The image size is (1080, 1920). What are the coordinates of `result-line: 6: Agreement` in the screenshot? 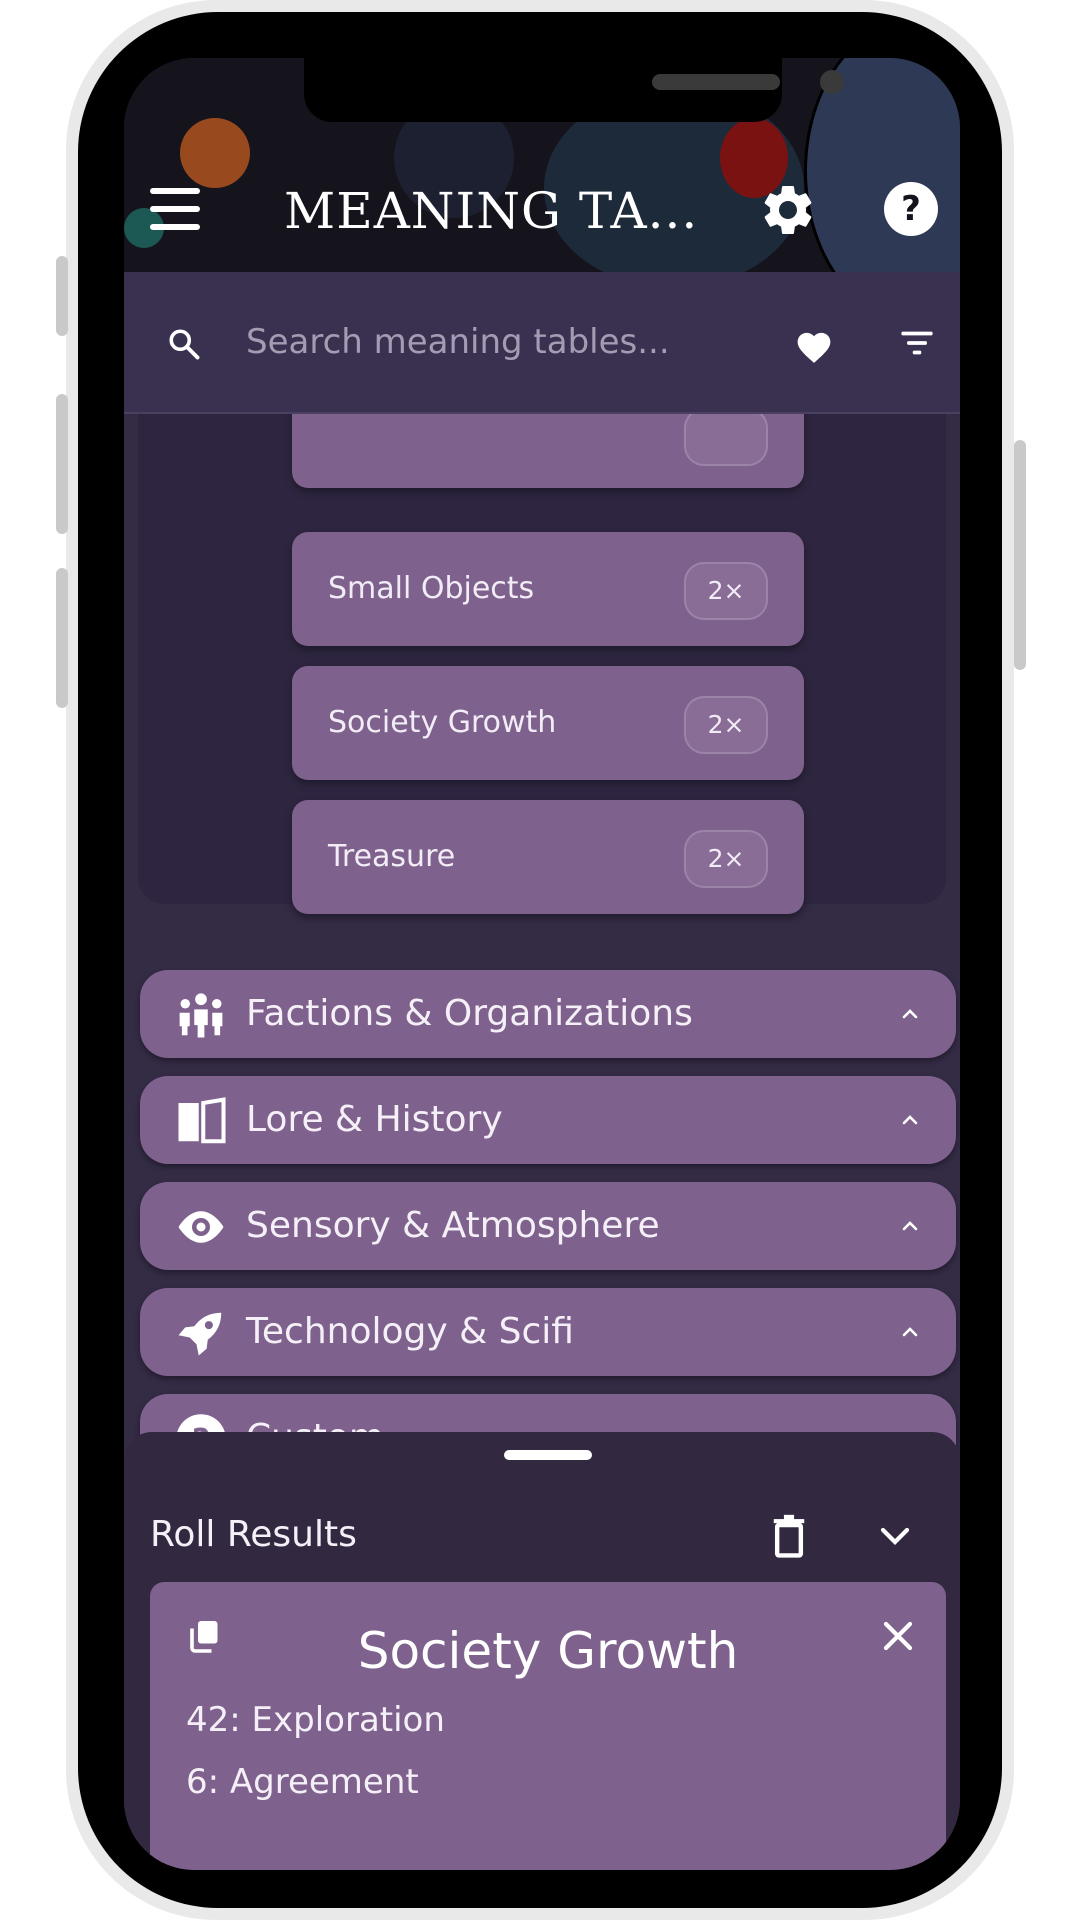 It's located at (302, 1782).